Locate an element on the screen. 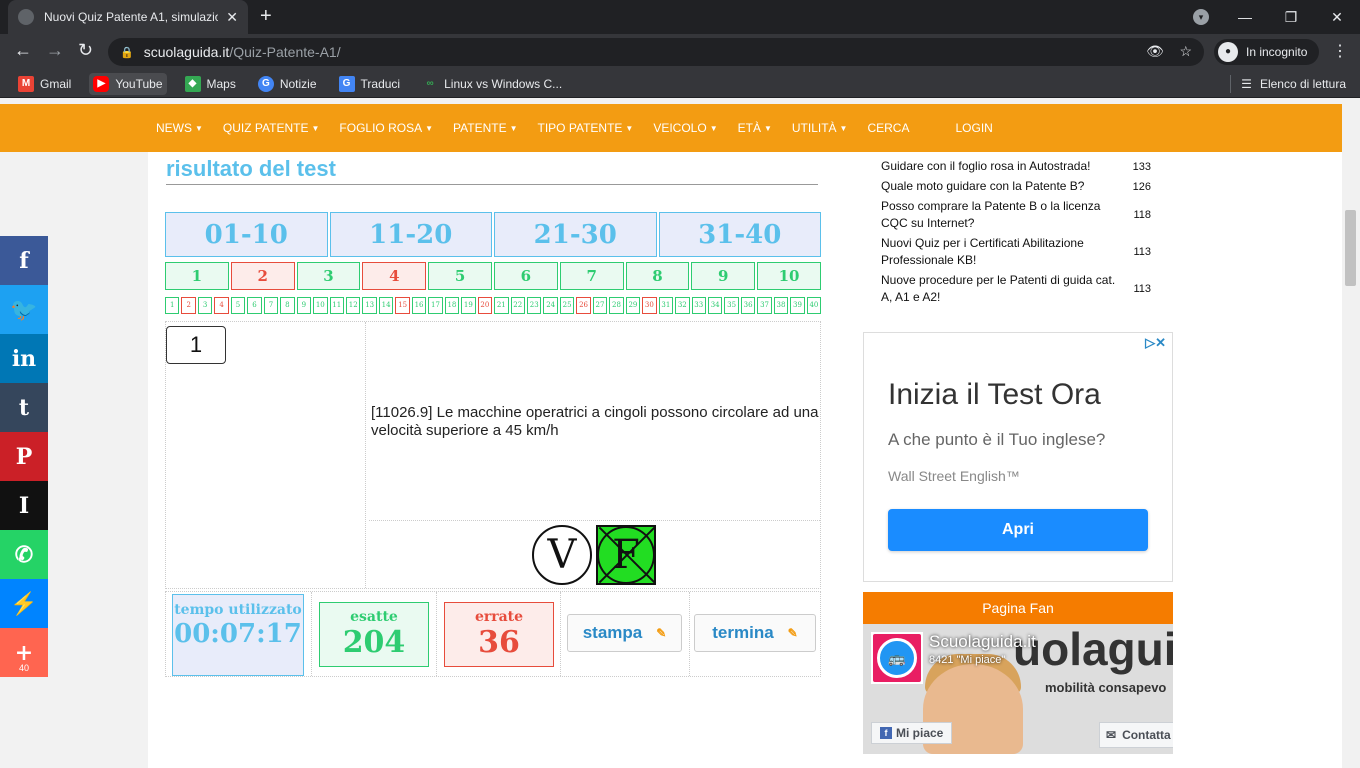 The image size is (1360, 768). browser-tab: Nuovi Quiz Patente A1, simulazio ✕ is located at coordinates (128, 17).